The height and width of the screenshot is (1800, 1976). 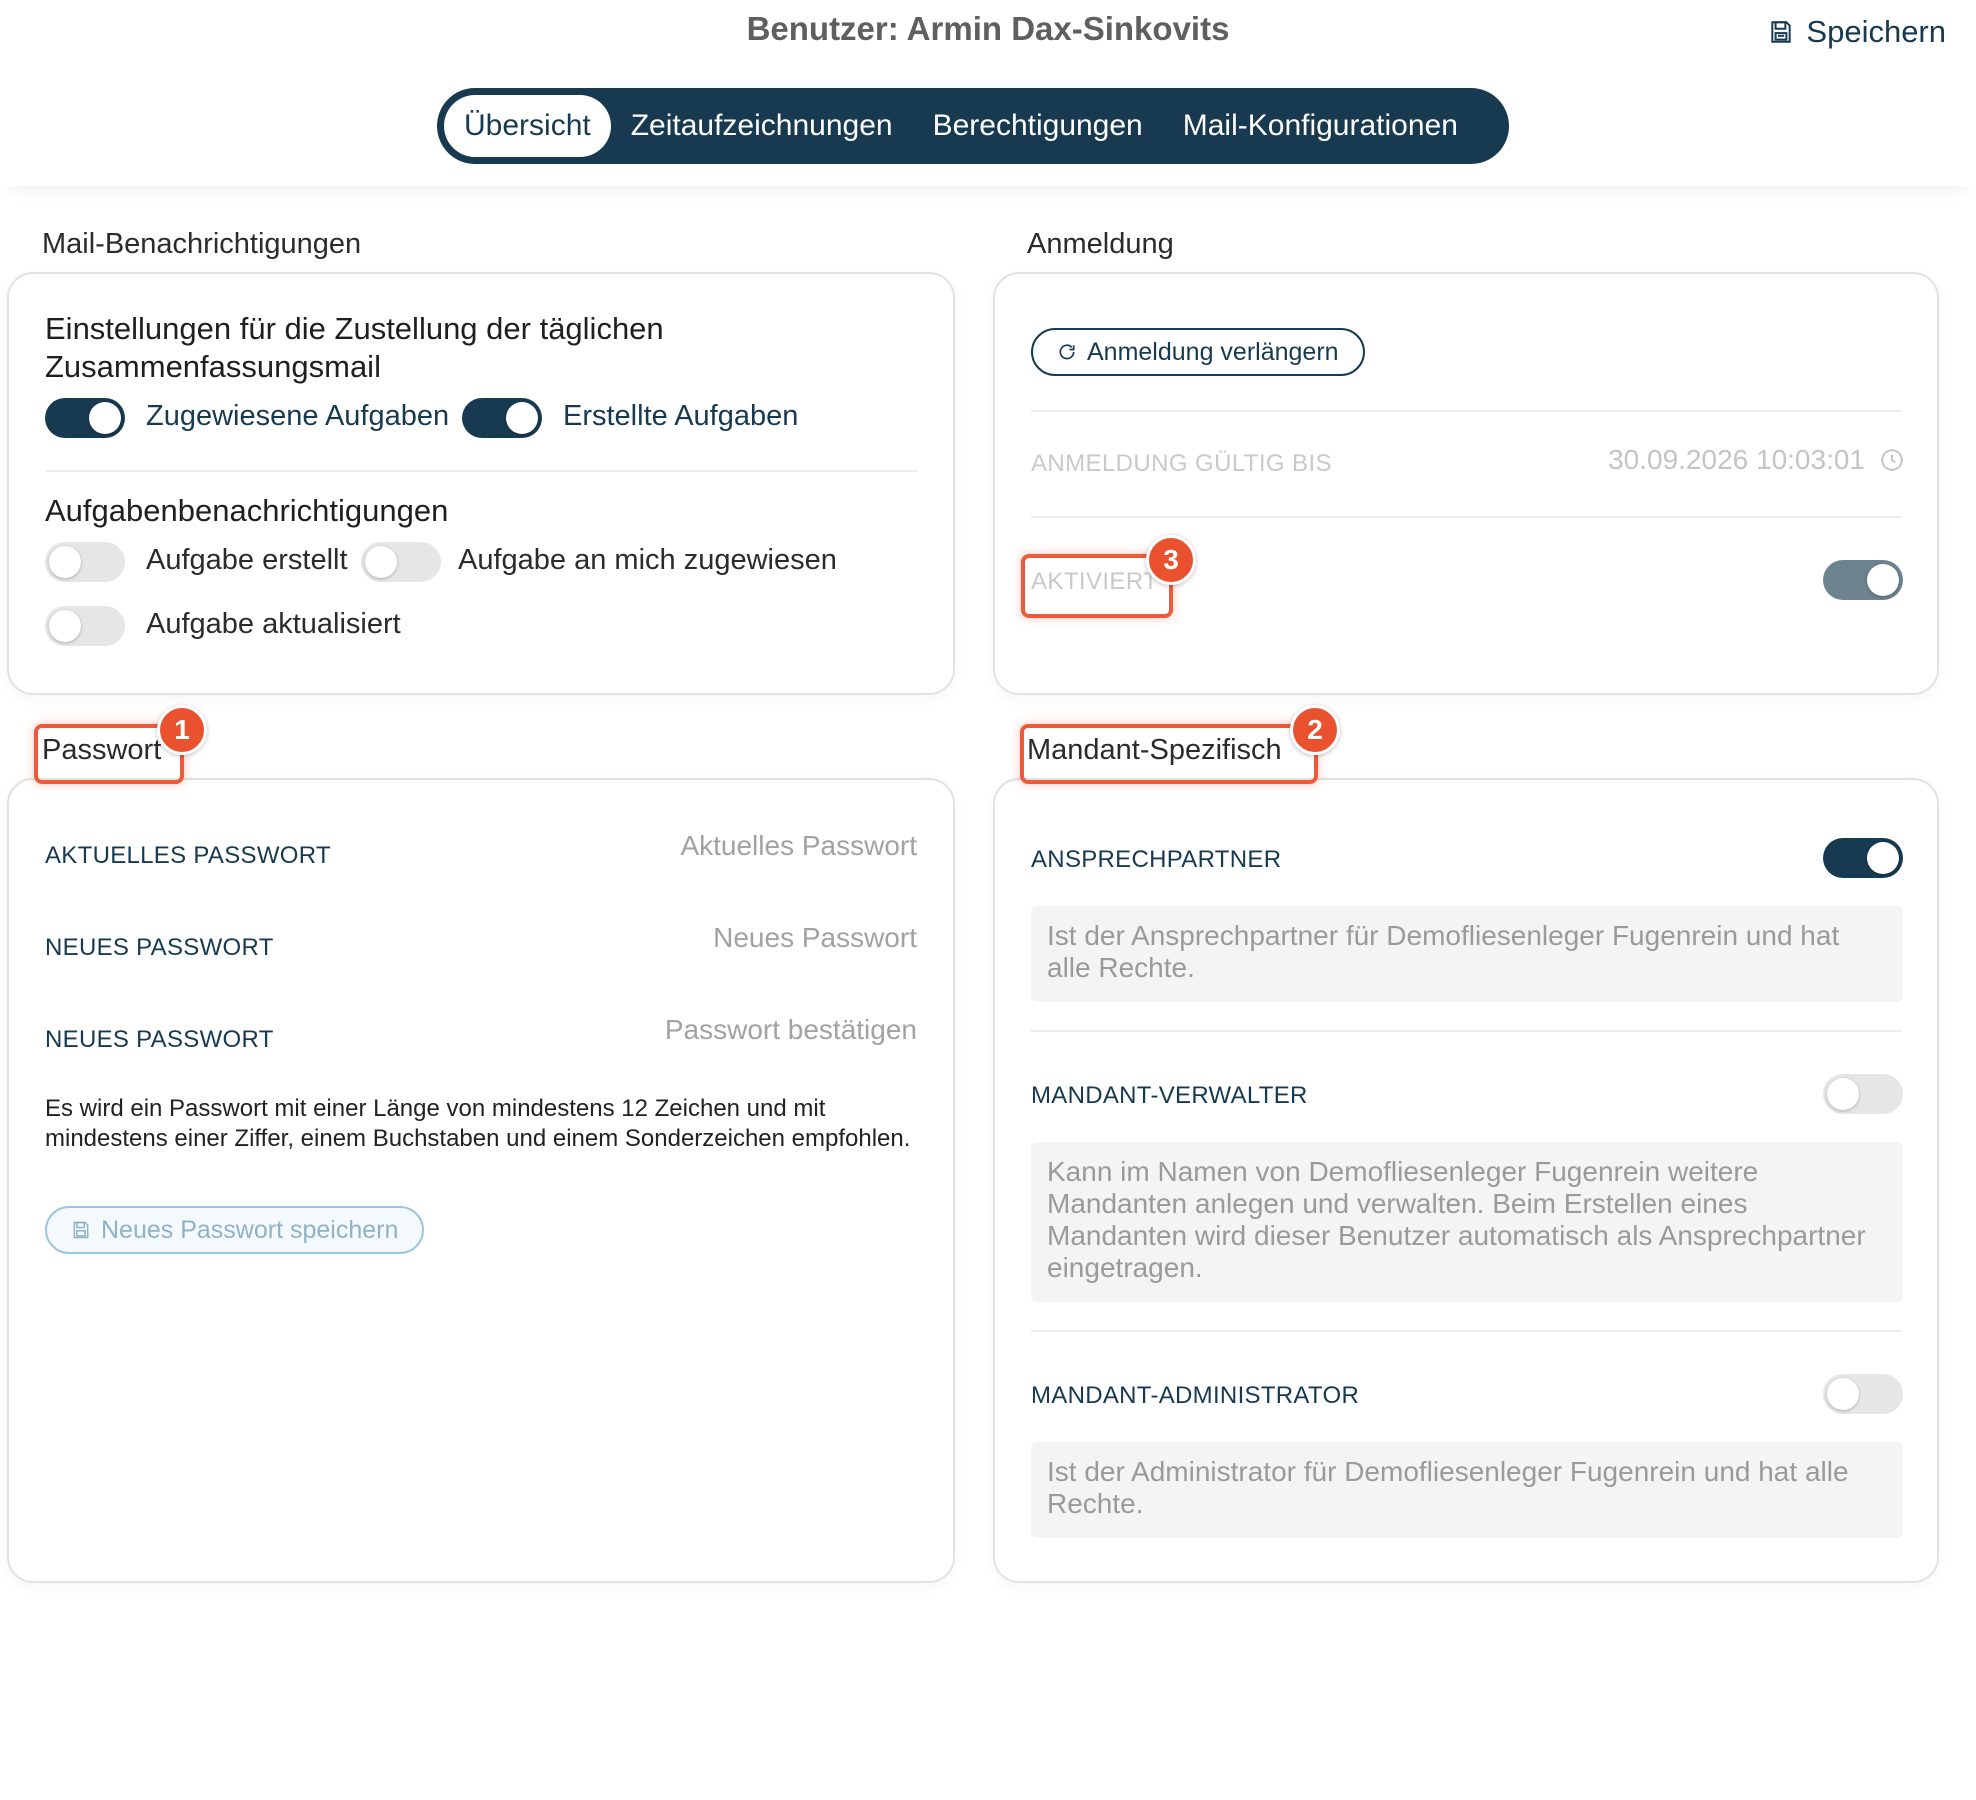 What do you see at coordinates (85, 418) in the screenshot?
I see `assigned-tasks-toggle` at bounding box center [85, 418].